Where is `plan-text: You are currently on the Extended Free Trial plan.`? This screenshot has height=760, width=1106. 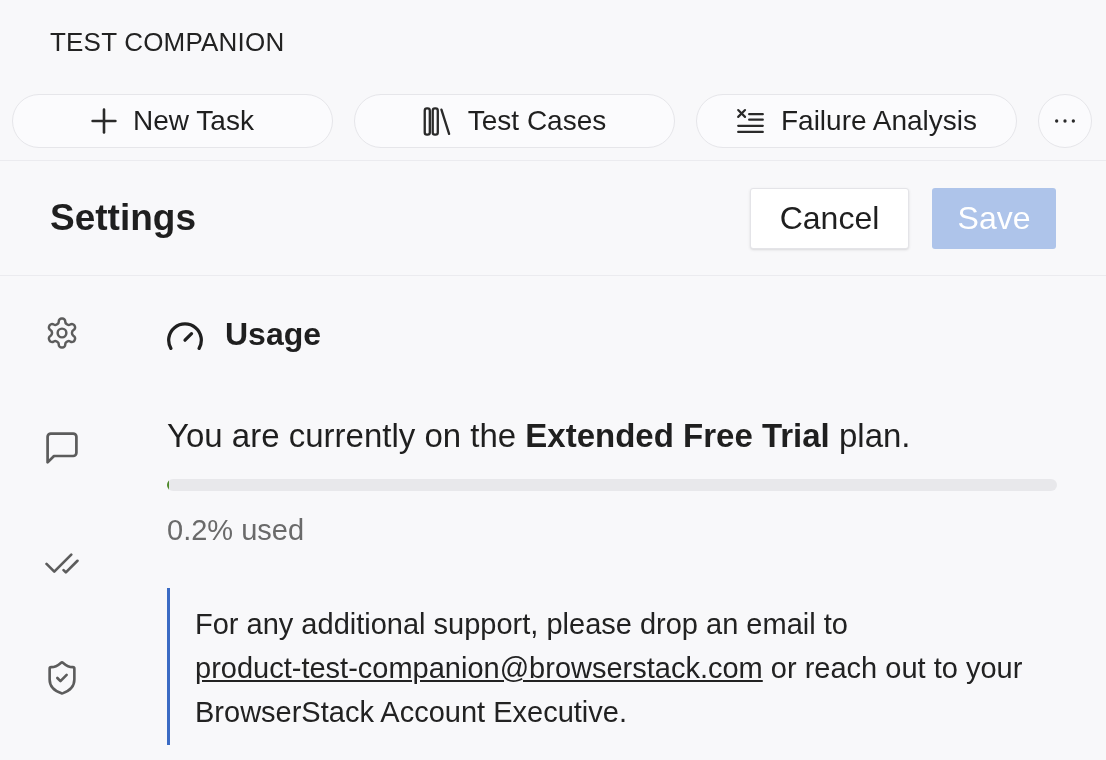
plan-text: You are currently on the Extended Free Trial plan. is located at coordinates (539, 436).